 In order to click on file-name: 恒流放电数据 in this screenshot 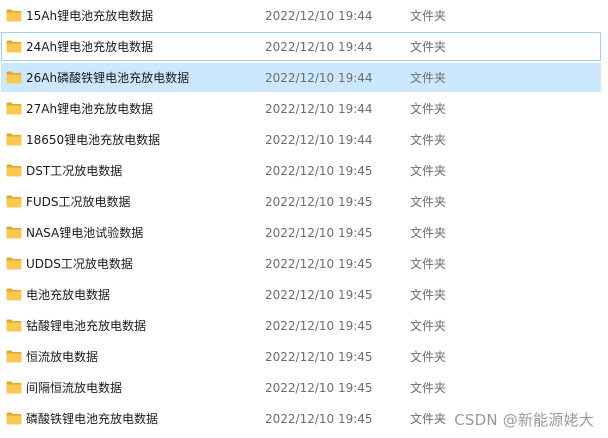, I will do `click(62, 357)`.